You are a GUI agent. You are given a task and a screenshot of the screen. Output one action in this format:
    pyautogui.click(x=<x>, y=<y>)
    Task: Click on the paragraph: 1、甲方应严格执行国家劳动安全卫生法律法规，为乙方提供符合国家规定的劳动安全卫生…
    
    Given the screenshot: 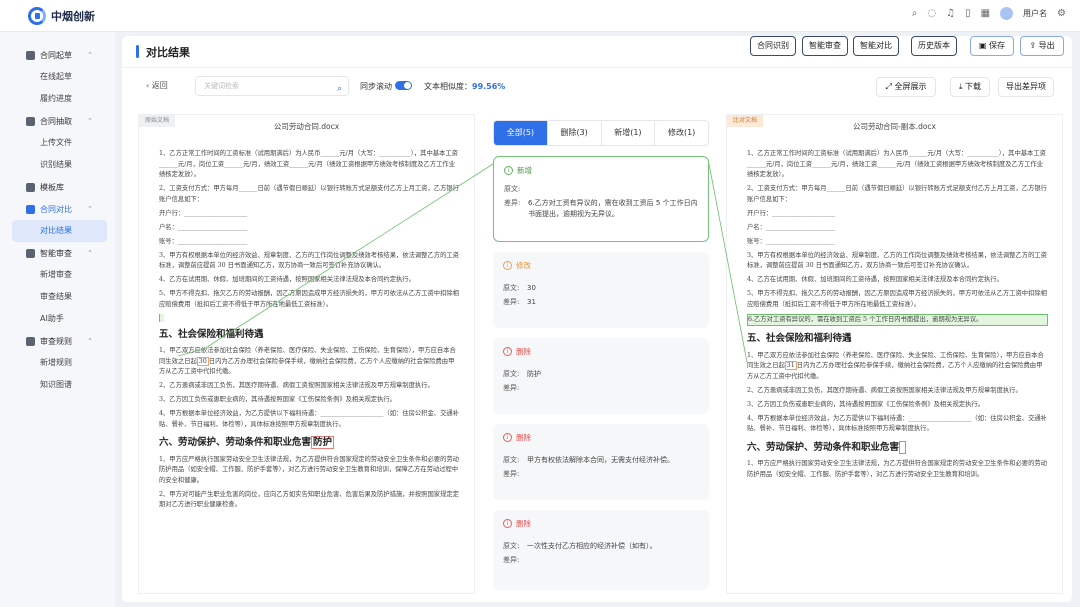 What is the action you would take?
    pyautogui.click(x=897, y=469)
    